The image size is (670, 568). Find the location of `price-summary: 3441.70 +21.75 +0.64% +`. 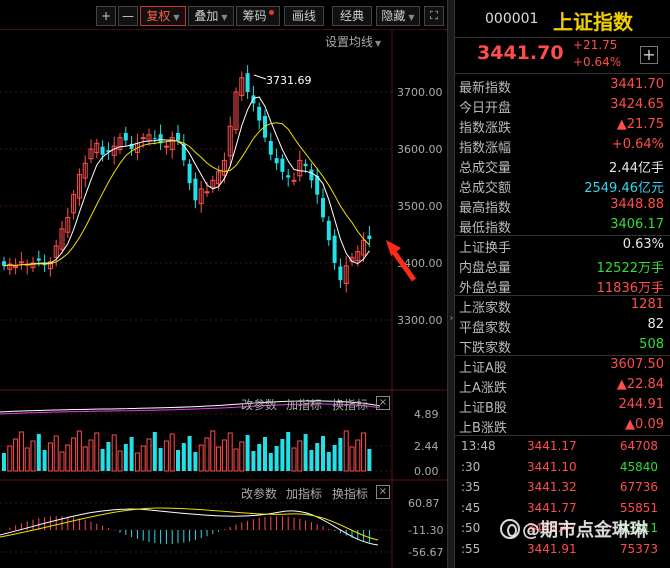

price-summary: 3441.70 +21.75 +0.64% + is located at coordinates (562, 56).